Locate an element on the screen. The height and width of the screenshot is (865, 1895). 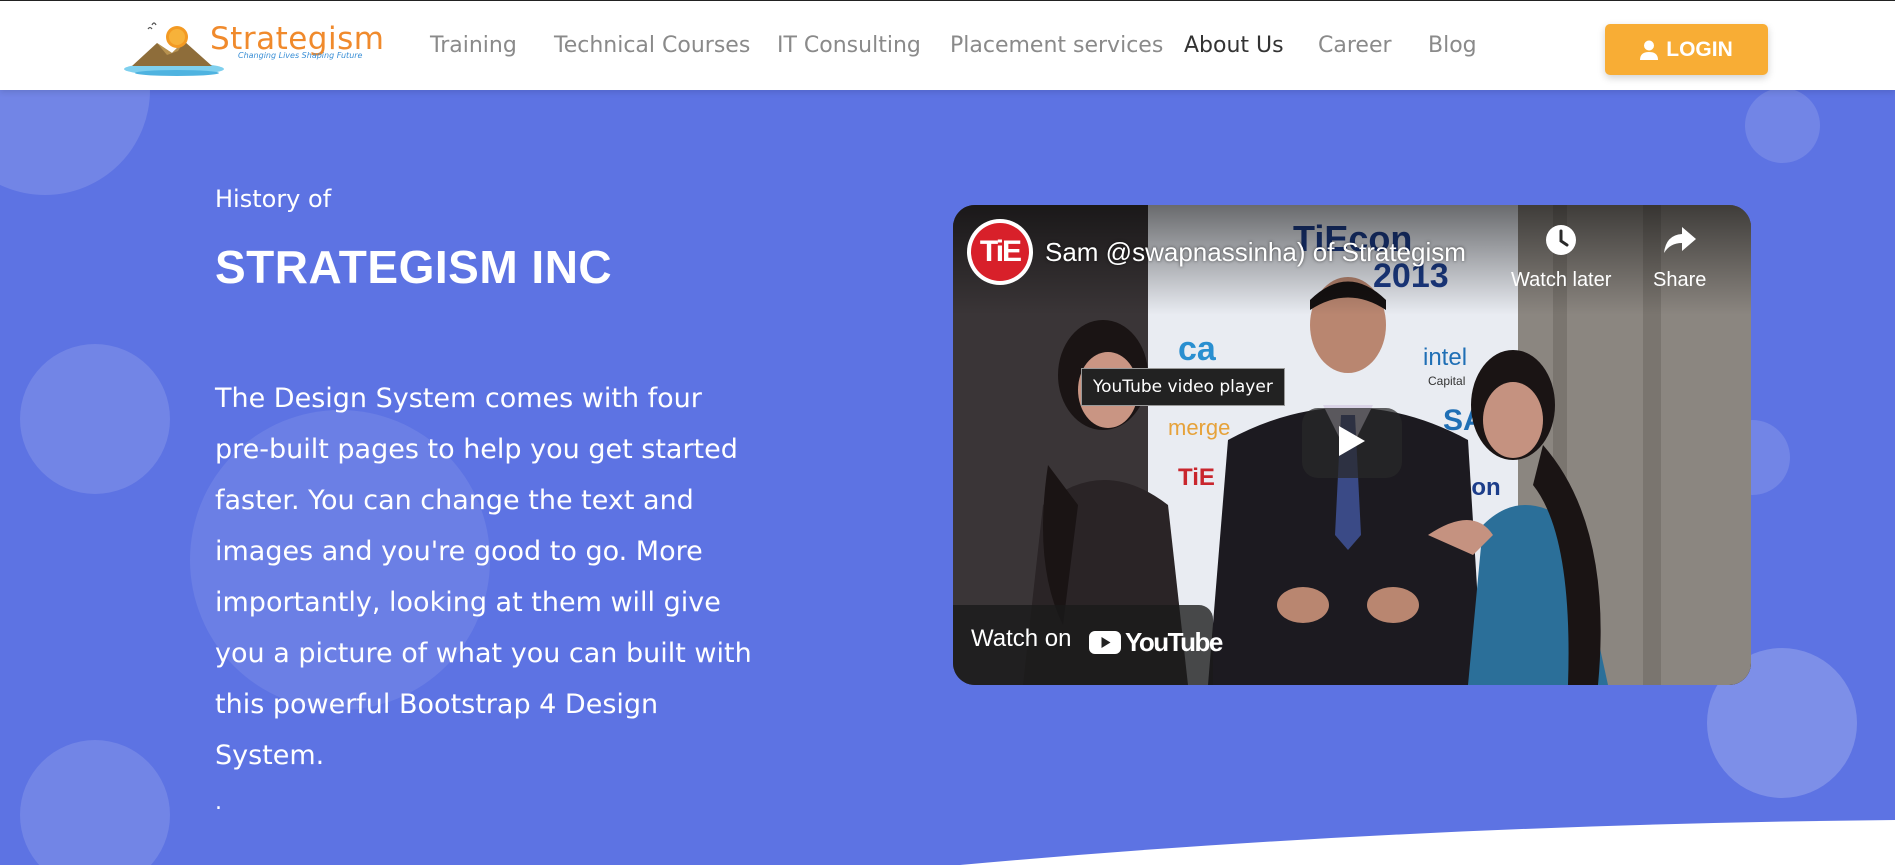
nav-career: Career is located at coordinates (1355, 45).